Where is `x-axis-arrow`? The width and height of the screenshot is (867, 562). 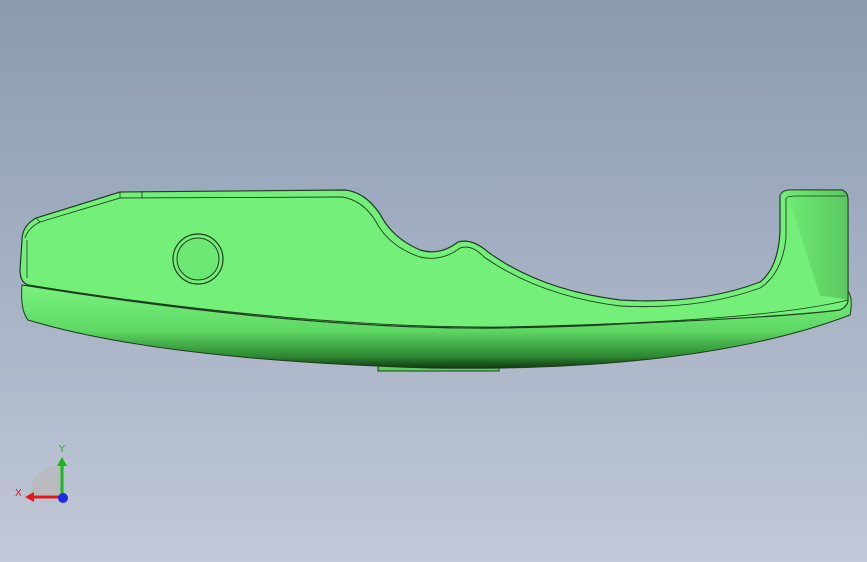
x-axis-arrow is located at coordinates (29, 497).